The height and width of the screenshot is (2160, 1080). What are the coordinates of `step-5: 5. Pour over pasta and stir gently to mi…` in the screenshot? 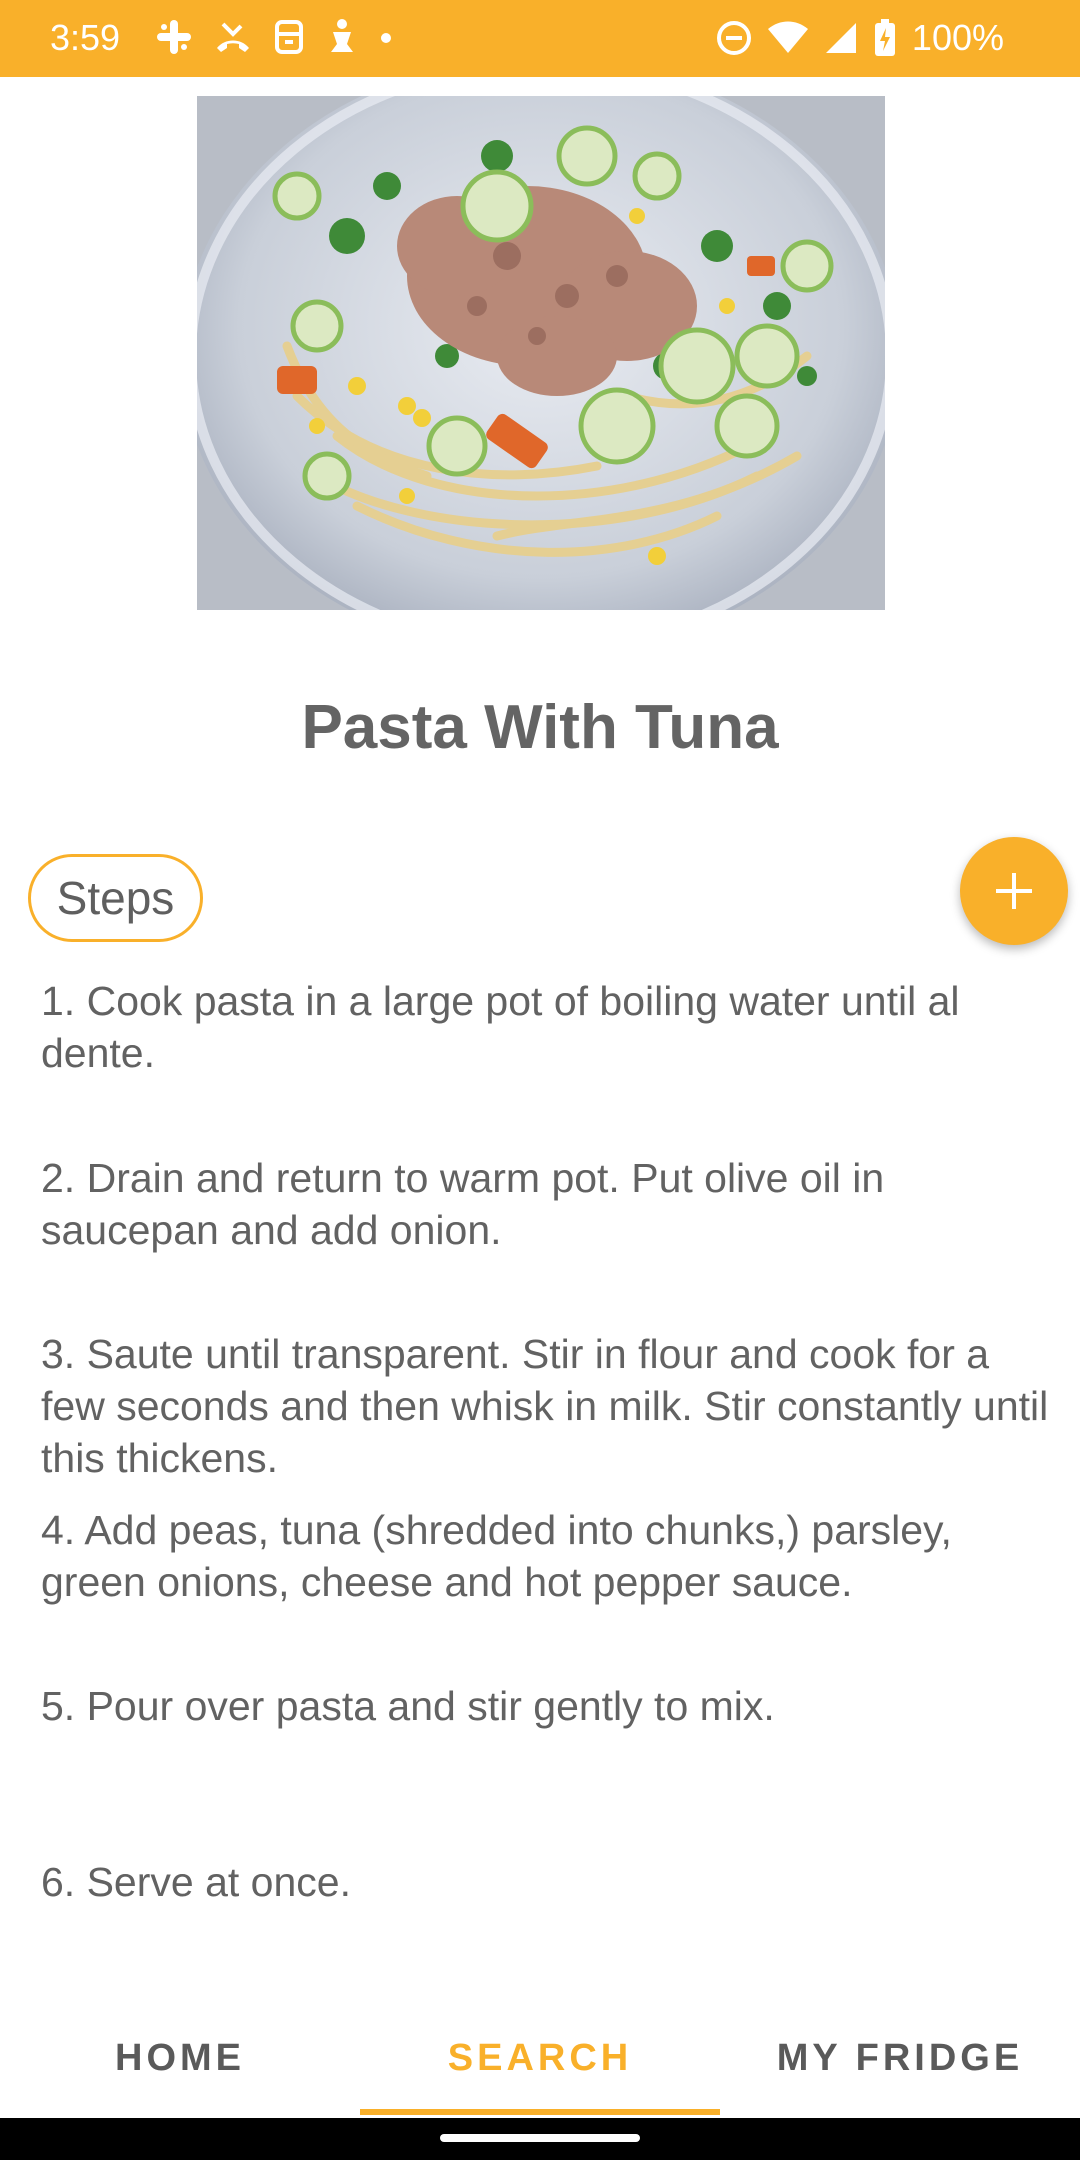 It's located at (408, 1706).